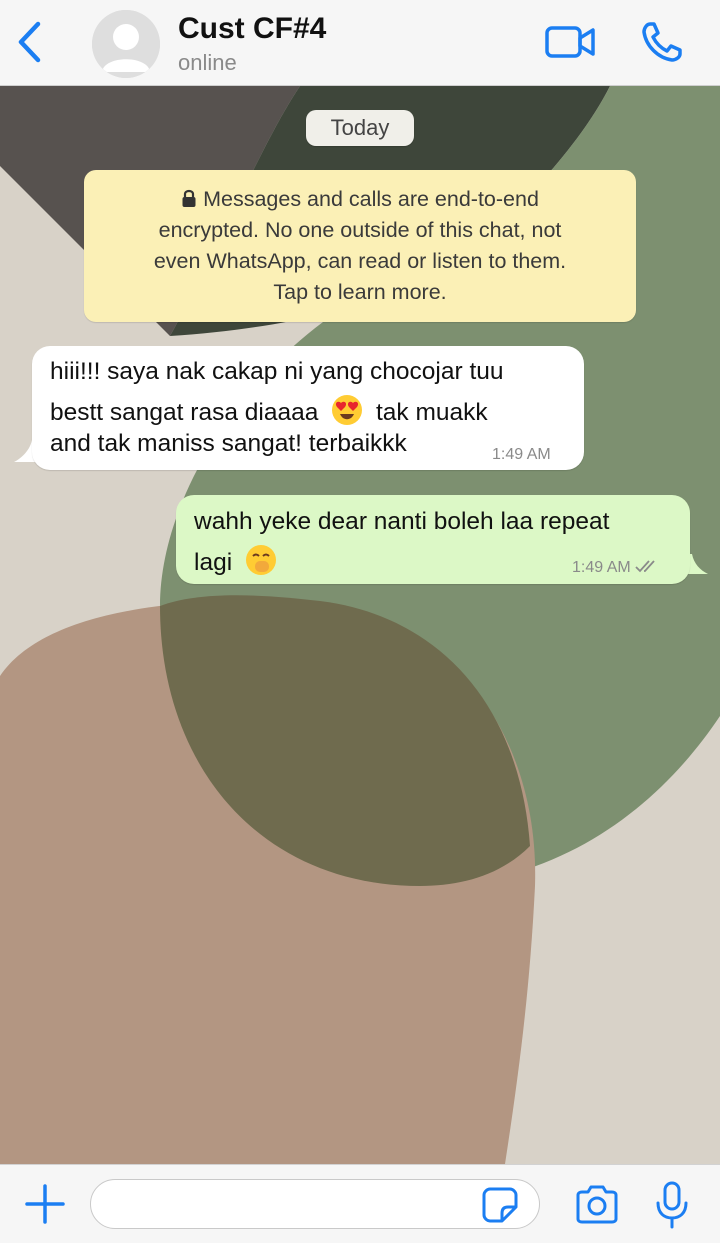  I want to click on plus-icon, so click(45, 1204).